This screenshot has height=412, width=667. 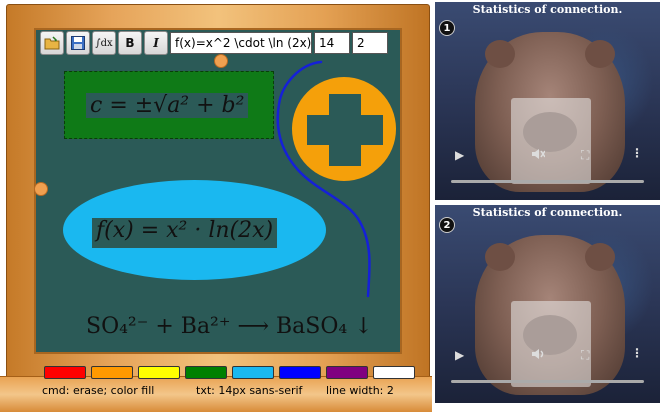 I want to click on color-swatch-white, so click(x=394, y=372).